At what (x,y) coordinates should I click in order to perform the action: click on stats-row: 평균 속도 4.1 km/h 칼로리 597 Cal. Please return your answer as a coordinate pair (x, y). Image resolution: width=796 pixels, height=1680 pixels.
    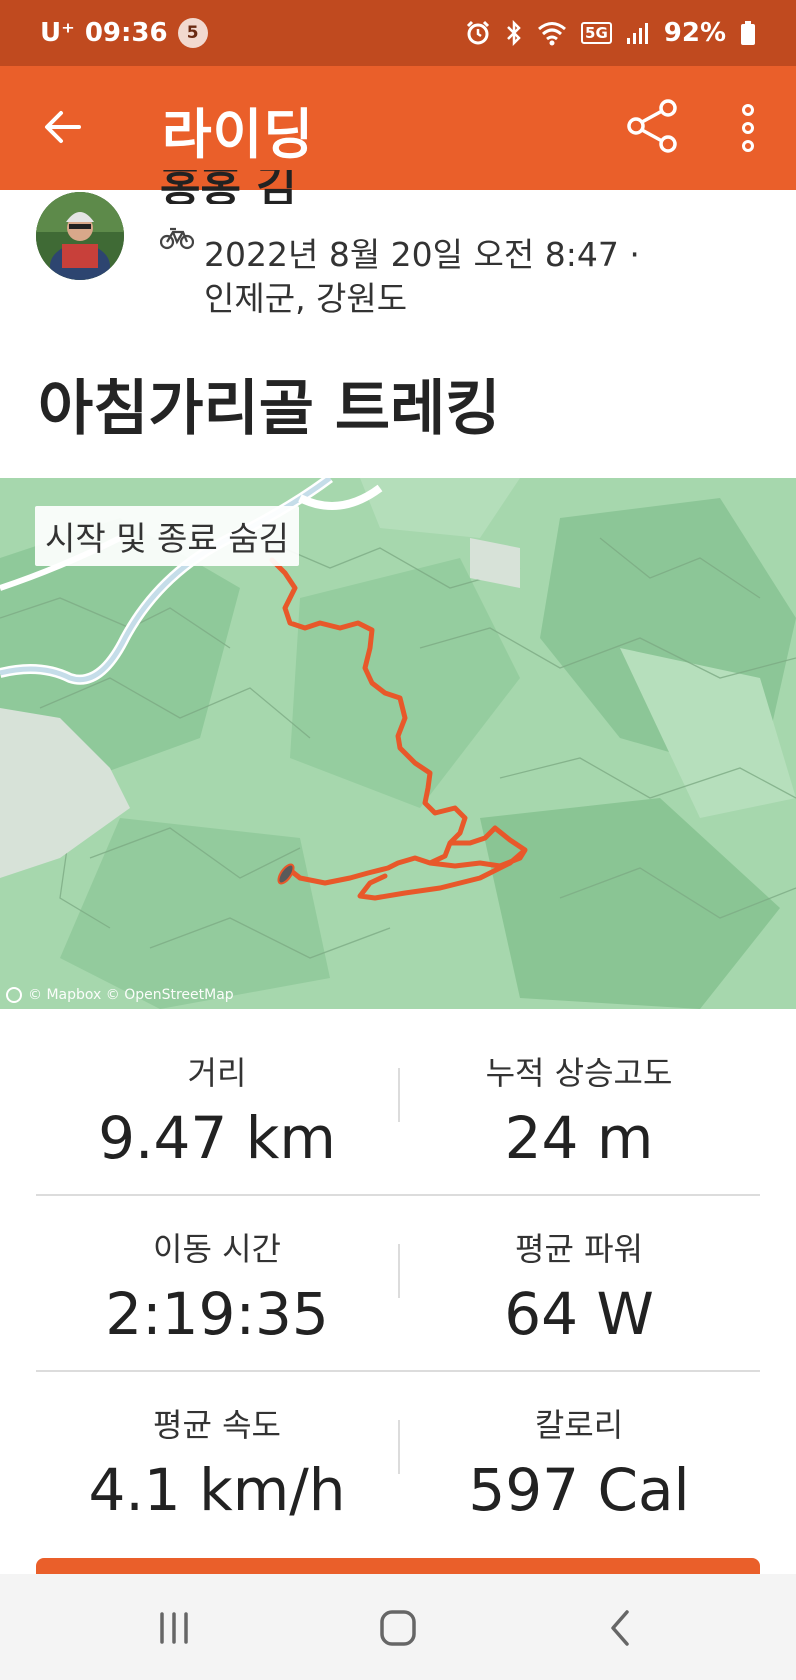
    Looking at the image, I should click on (398, 1460).